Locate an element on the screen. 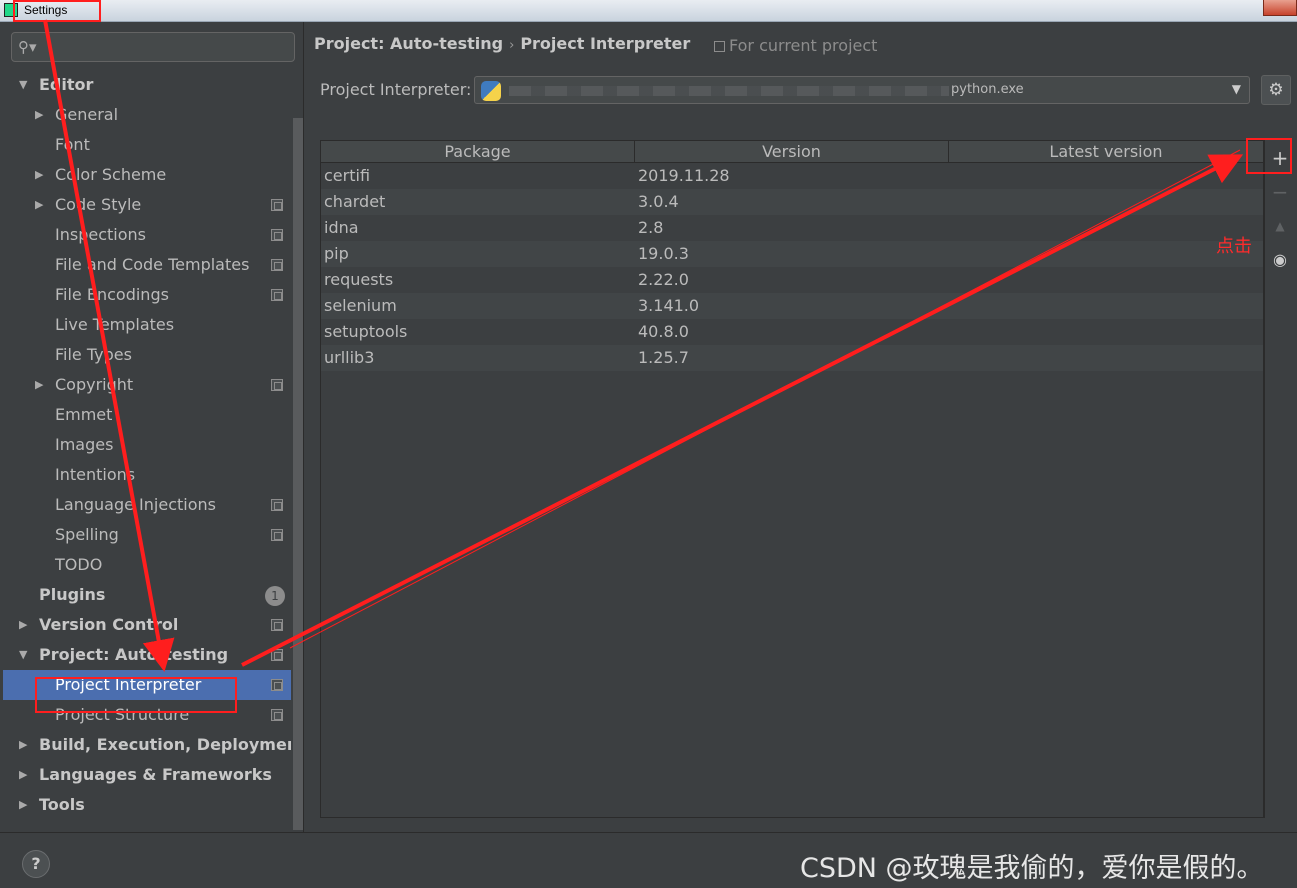 This screenshot has height=888, width=1297. interpreter-path: python.exe is located at coordinates (987, 89).